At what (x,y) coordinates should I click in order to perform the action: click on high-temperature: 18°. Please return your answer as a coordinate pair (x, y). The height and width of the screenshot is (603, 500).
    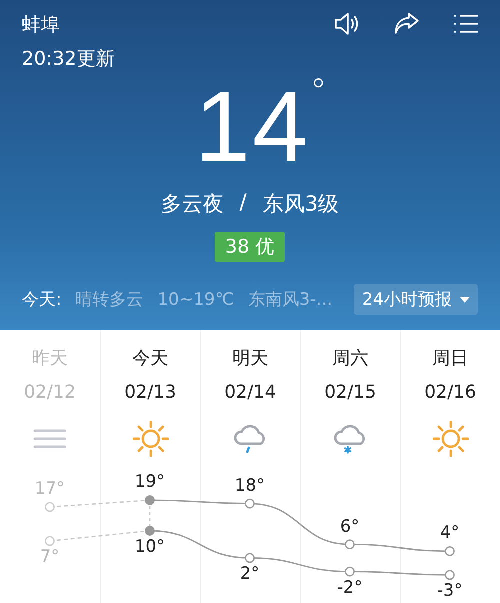
    Looking at the image, I should click on (250, 486).